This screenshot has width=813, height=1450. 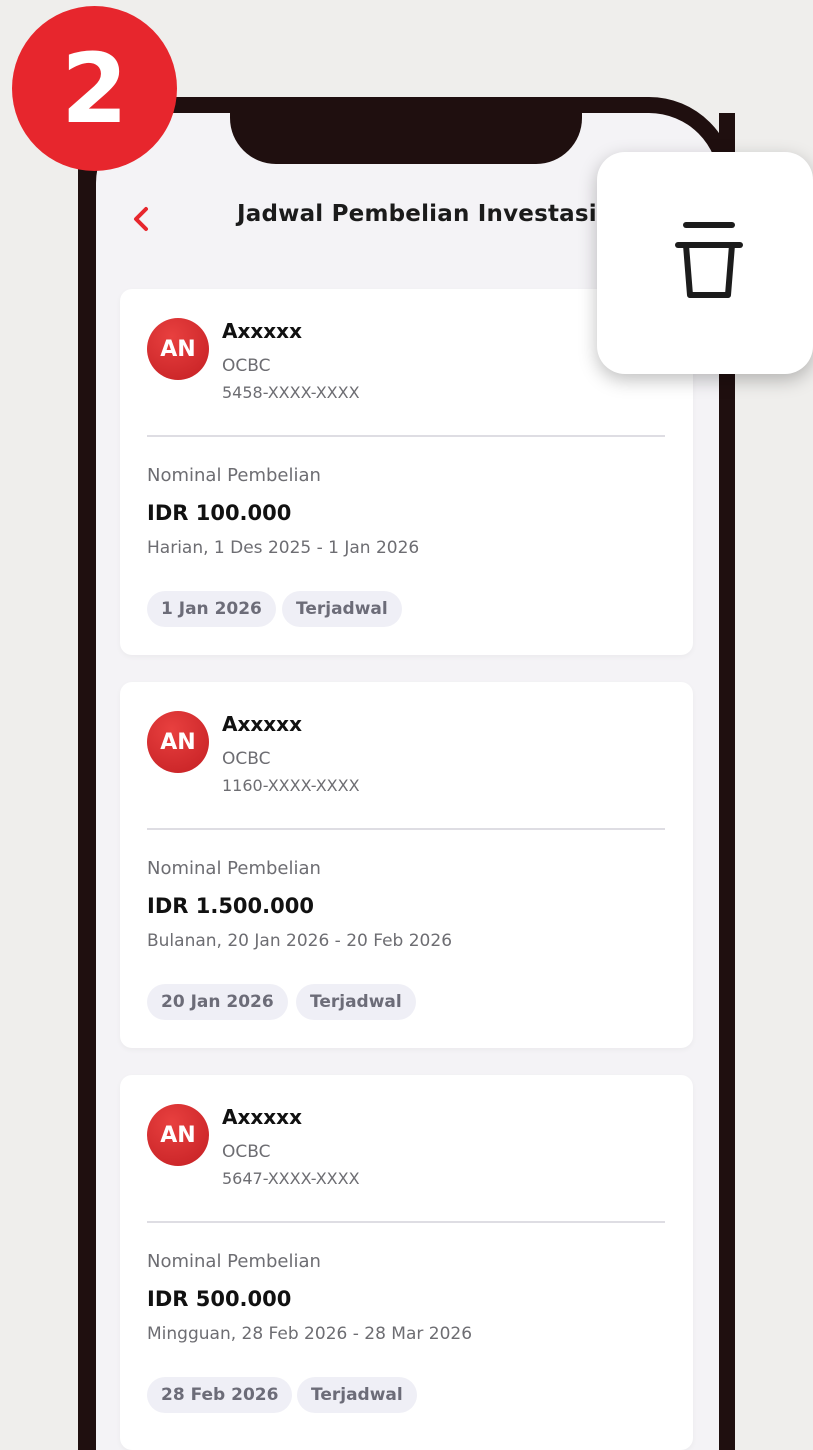 What do you see at coordinates (300, 941) in the screenshot?
I see `schedule-period: Bulanan, 20 Jan 2026 - 20 Feb 2026` at bounding box center [300, 941].